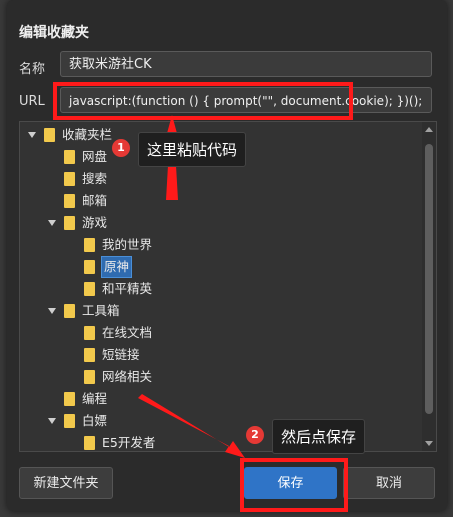  What do you see at coordinates (255, 435) in the screenshot?
I see `step-2-badge: 2` at bounding box center [255, 435].